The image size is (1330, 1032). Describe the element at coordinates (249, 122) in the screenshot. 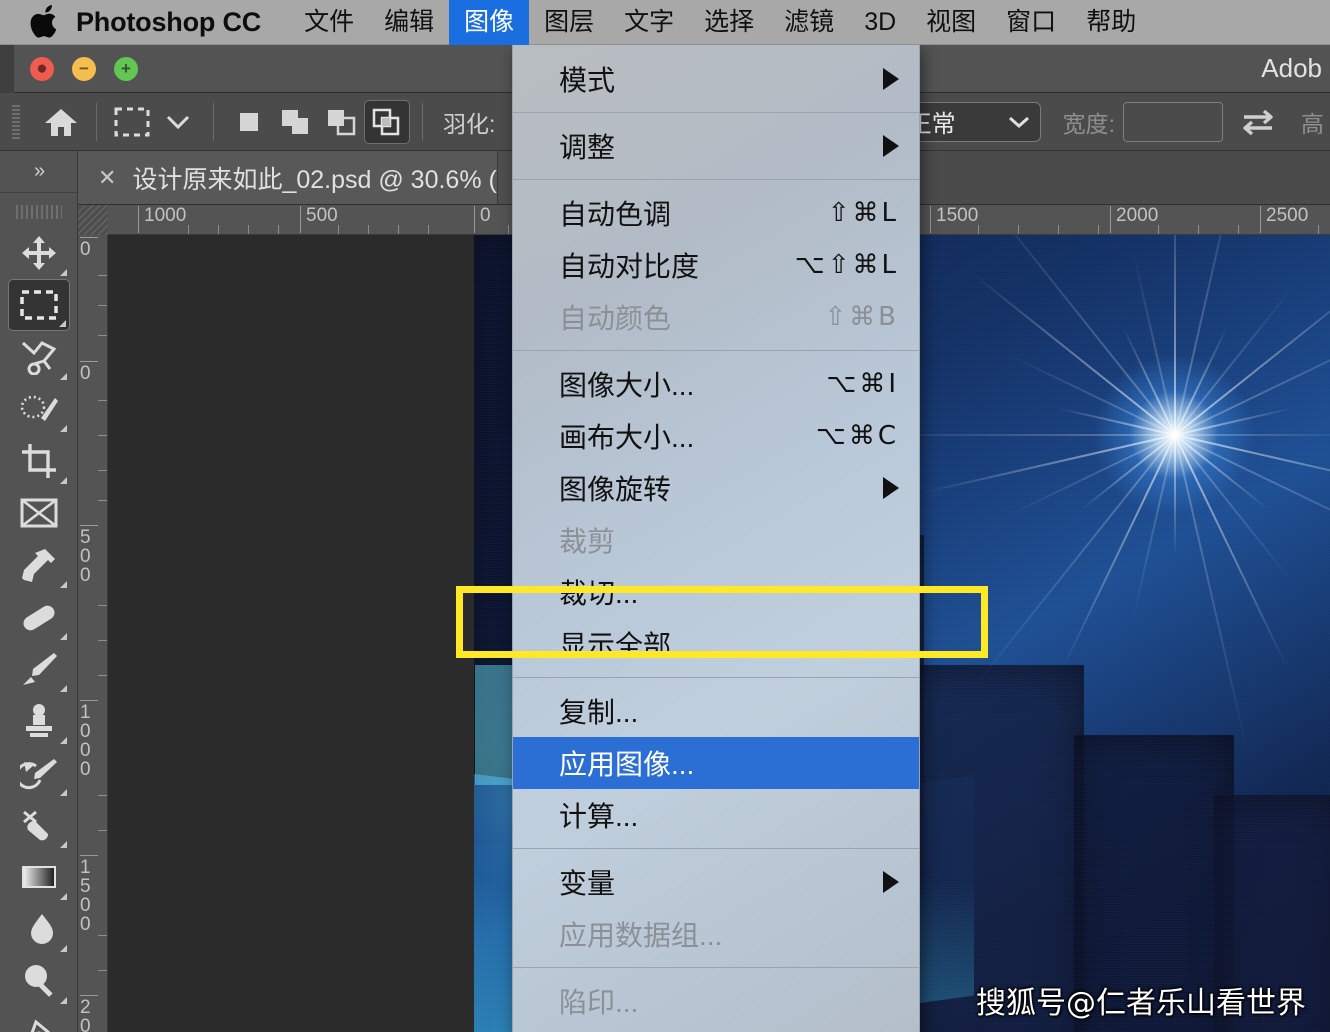

I see `new-selection-icon` at that location.